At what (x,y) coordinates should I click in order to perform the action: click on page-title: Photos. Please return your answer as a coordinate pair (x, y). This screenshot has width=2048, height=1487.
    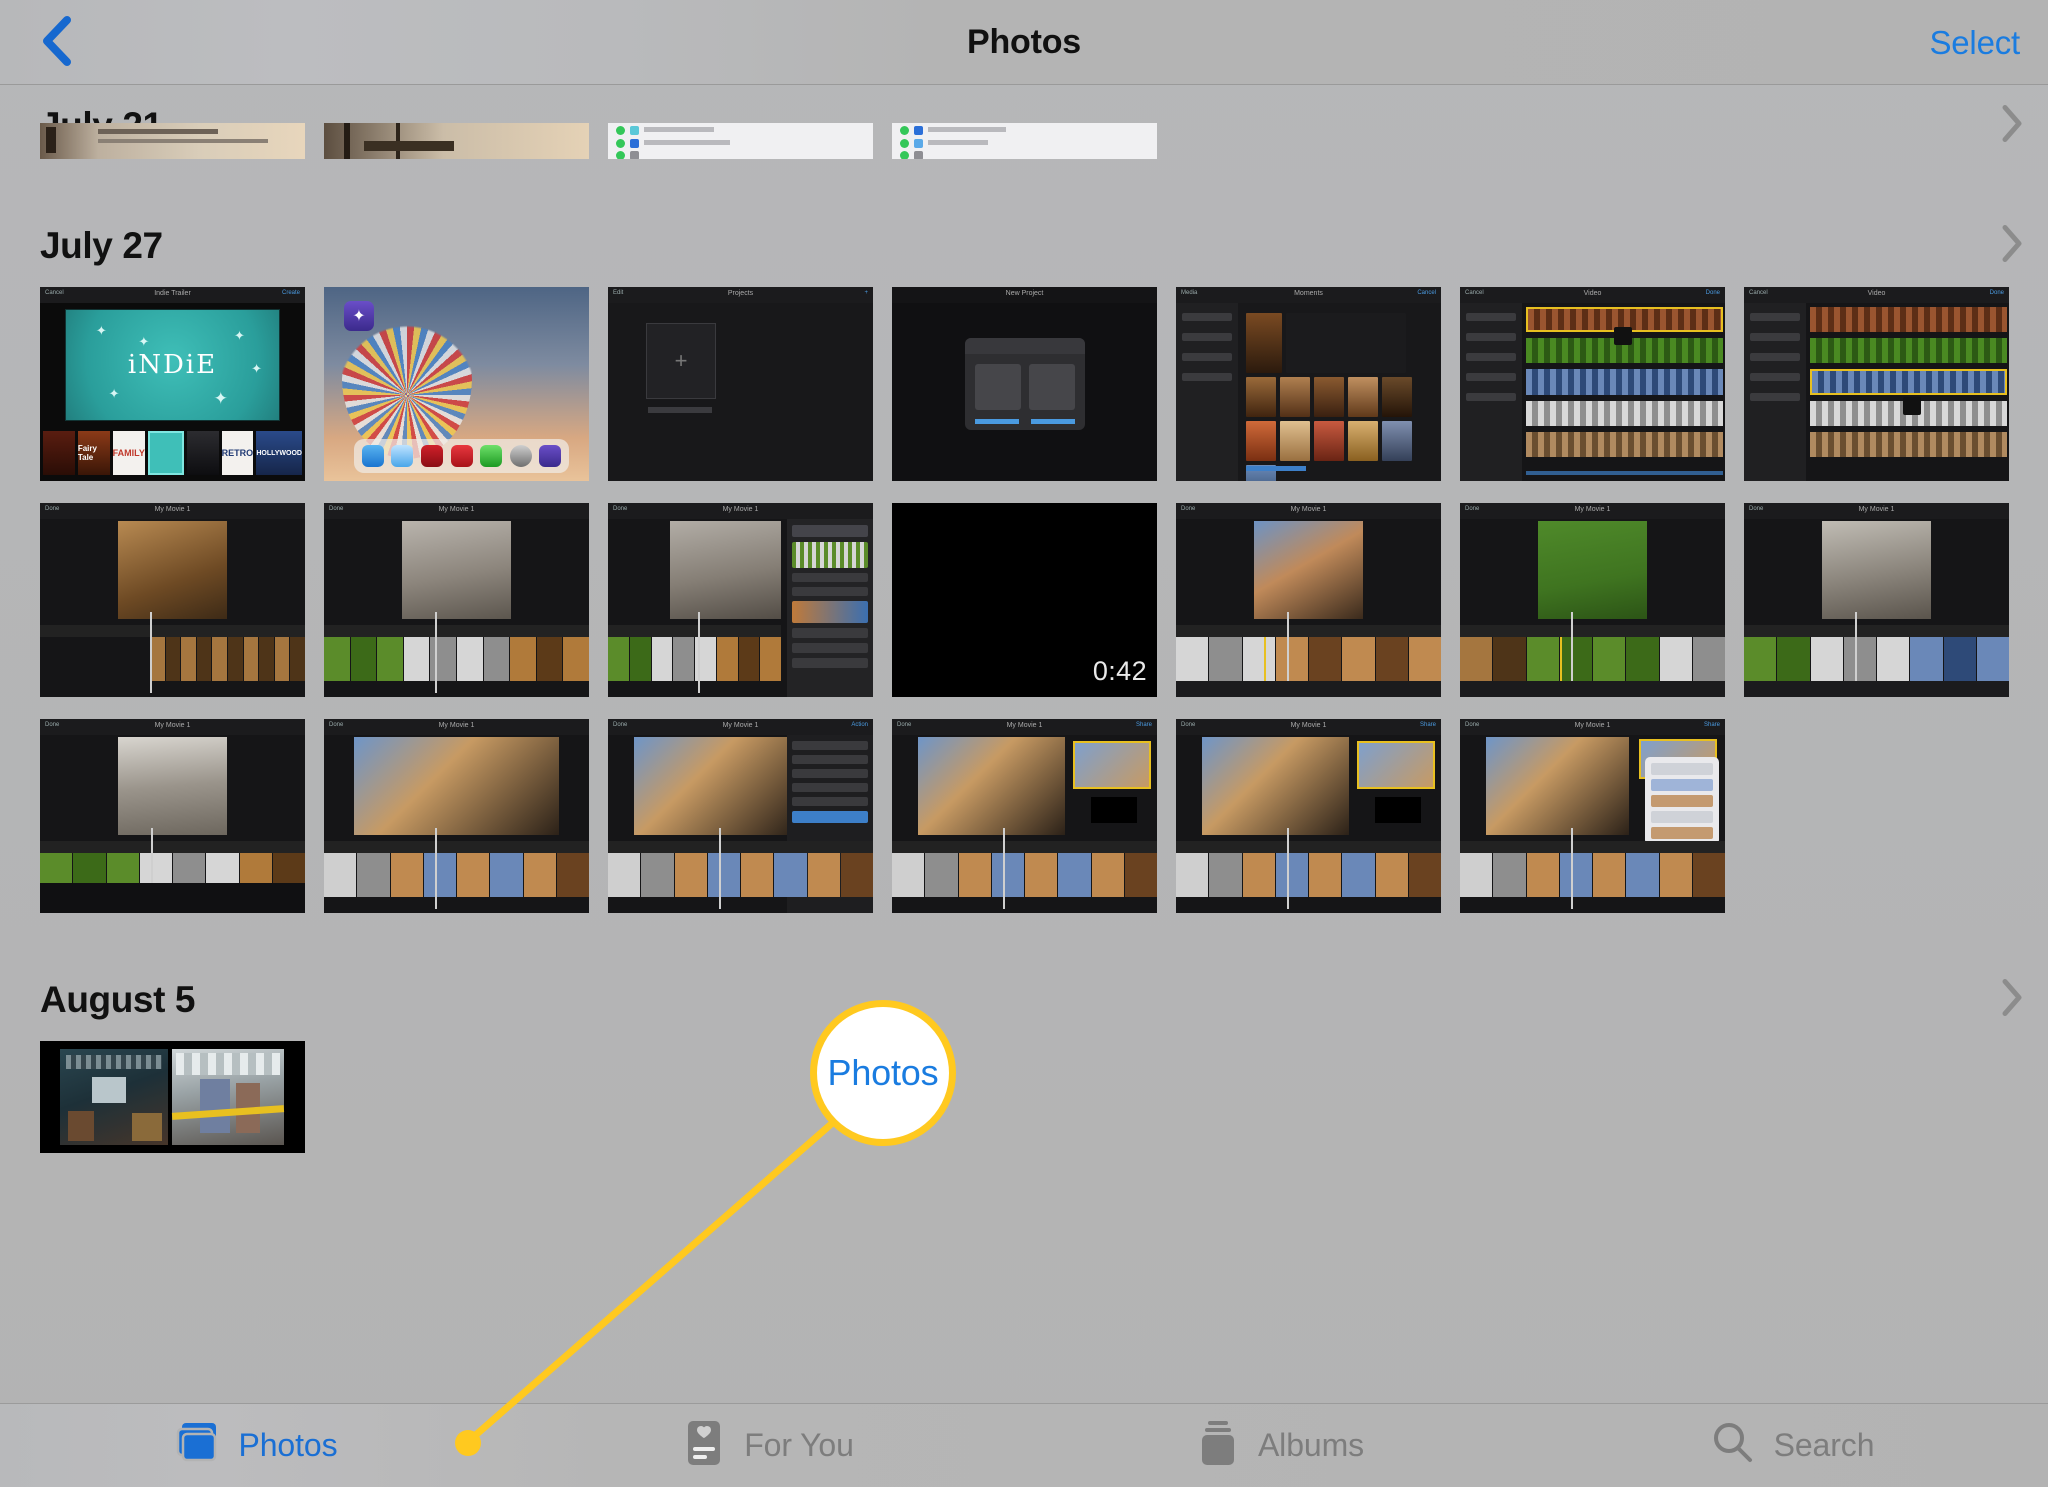
    Looking at the image, I should click on (1023, 42).